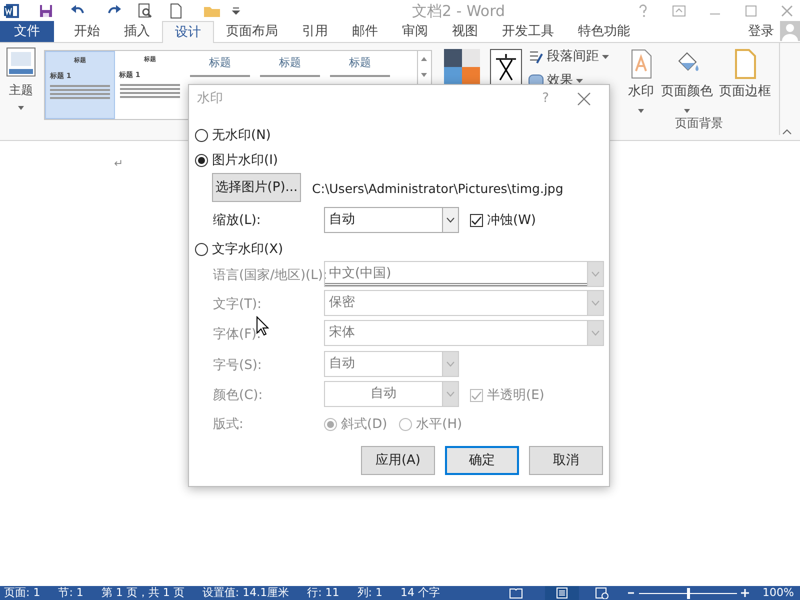  I want to click on status-item: 节: 1, so click(71, 593).